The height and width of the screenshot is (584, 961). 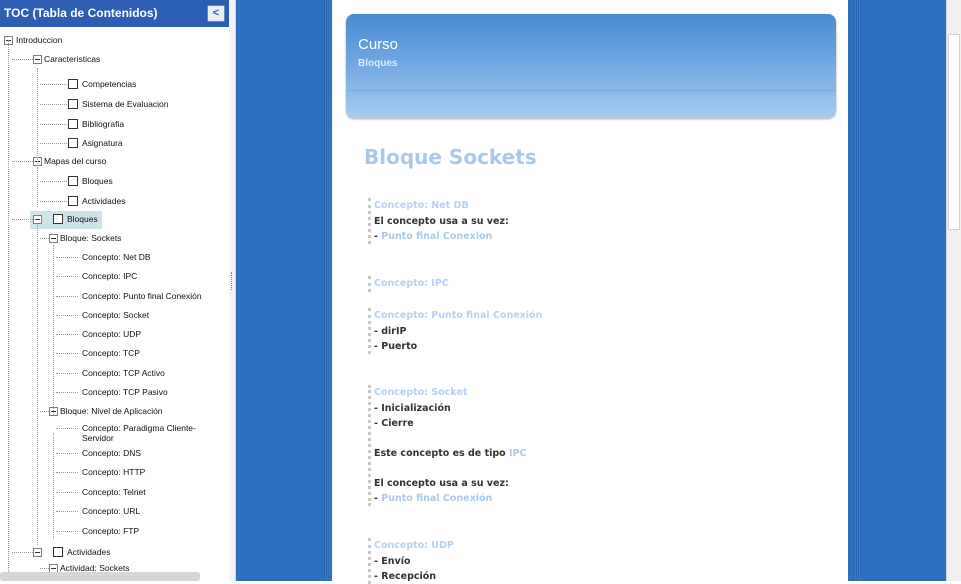 I want to click on toc-item-label: Concepto: URL, so click(x=111, y=511).